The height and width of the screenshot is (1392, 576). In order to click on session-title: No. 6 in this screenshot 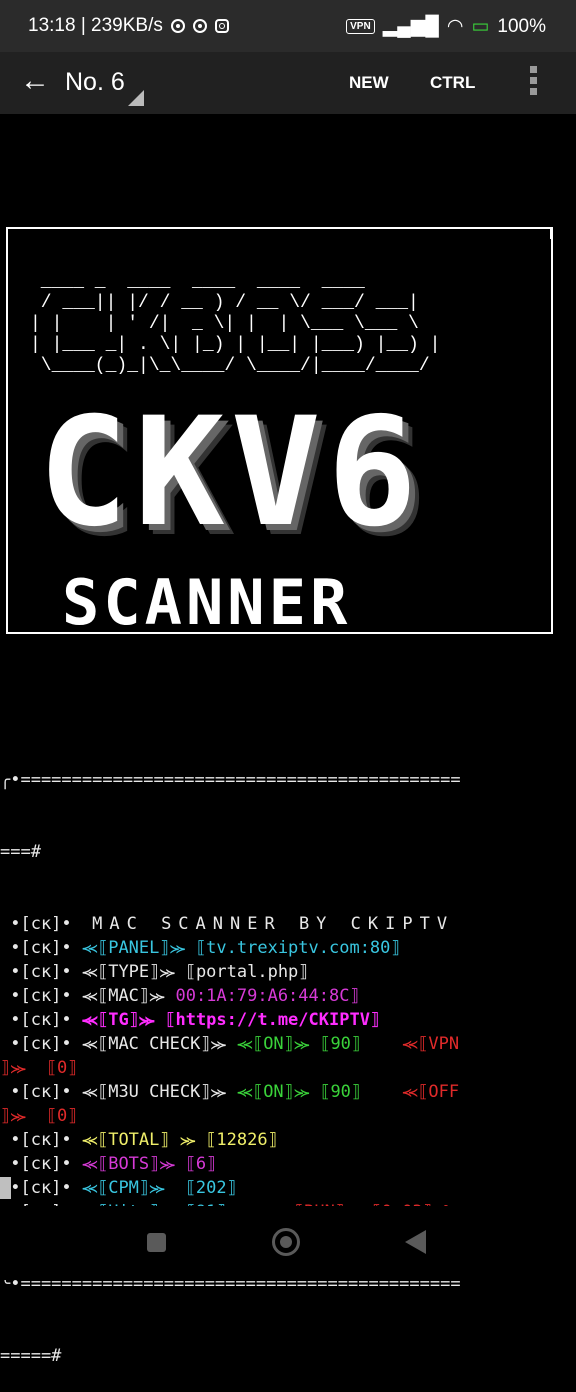, I will do `click(95, 82)`.